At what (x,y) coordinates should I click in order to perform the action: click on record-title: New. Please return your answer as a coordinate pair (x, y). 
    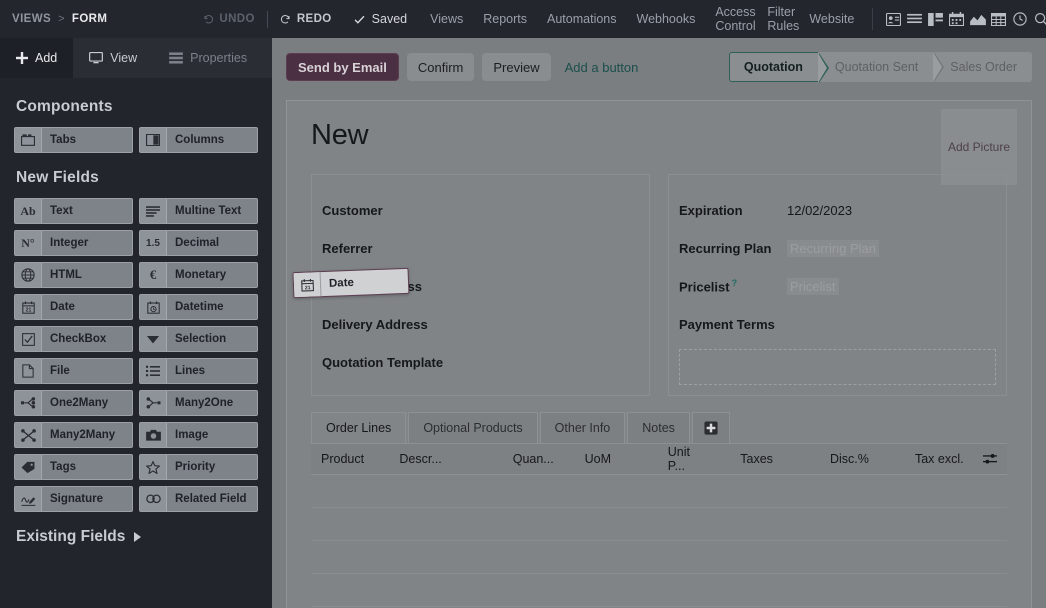
    Looking at the image, I should click on (340, 135).